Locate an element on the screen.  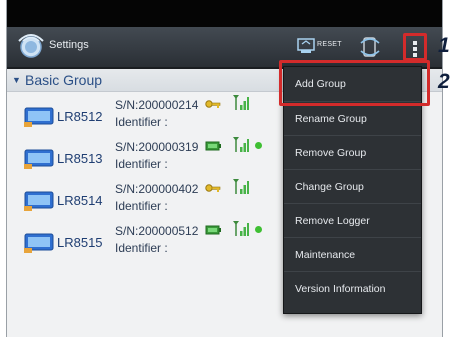
reset-button: RESET is located at coordinates (320, 47).